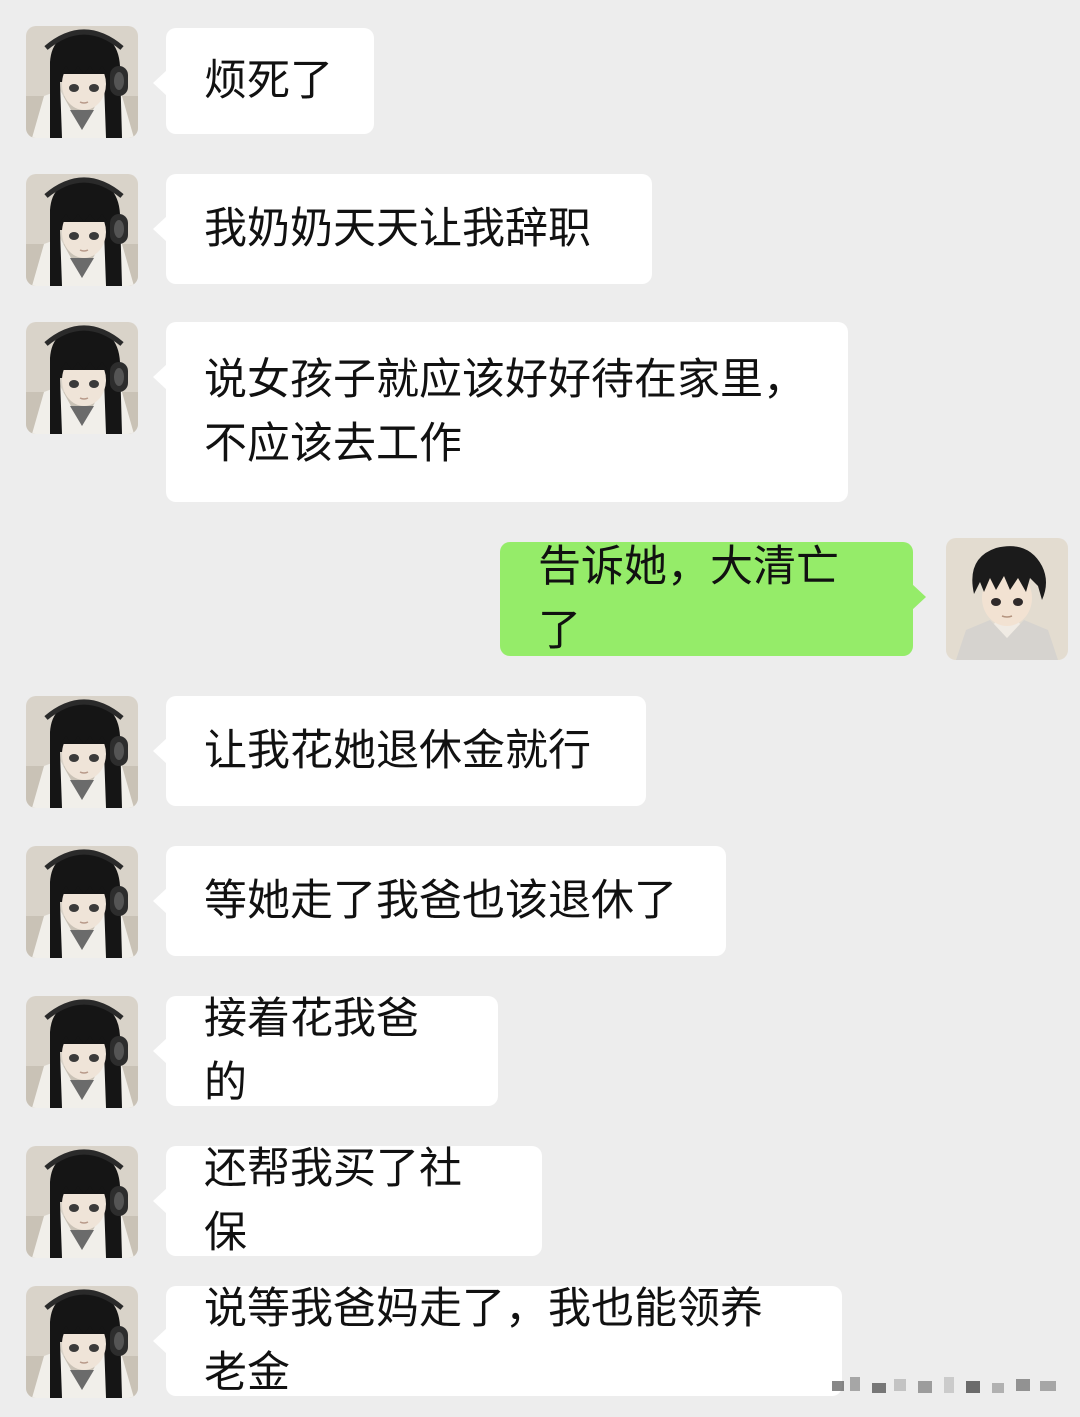 Image resolution: width=1080 pixels, height=1417 pixels. I want to click on message-bubble: 接着花我爸的, so click(325, 1051).